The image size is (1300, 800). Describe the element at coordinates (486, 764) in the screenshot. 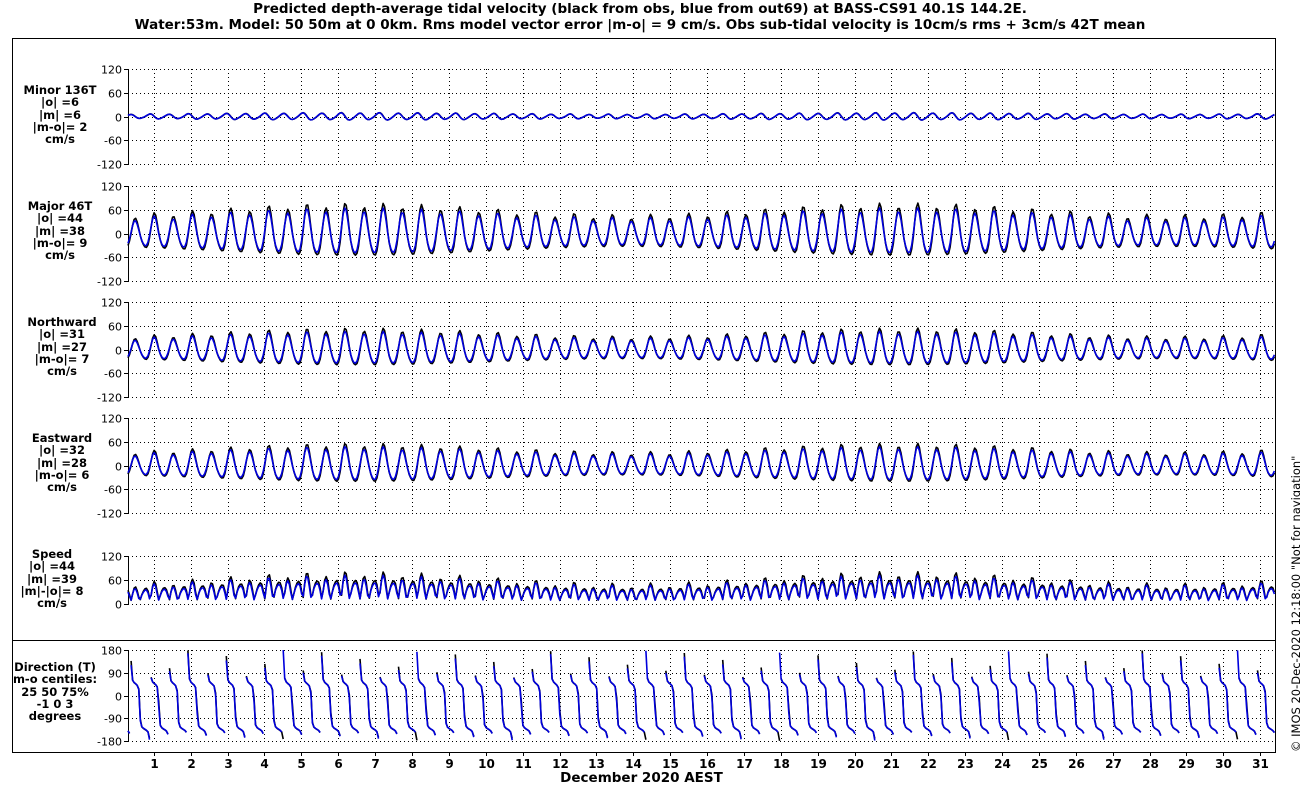

I see `x-tick-label: 10` at that location.